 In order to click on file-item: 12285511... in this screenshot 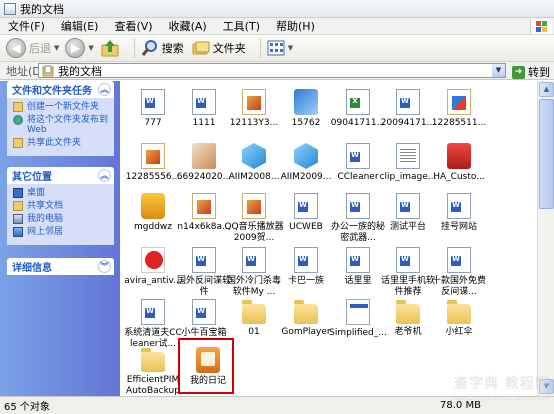, I will do `click(459, 109)`.